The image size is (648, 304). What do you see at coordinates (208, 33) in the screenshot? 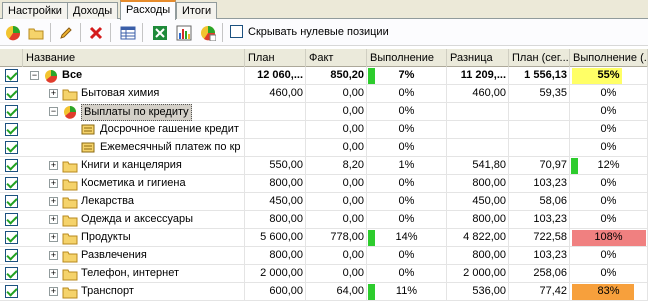
I see `pie-report-button` at bounding box center [208, 33].